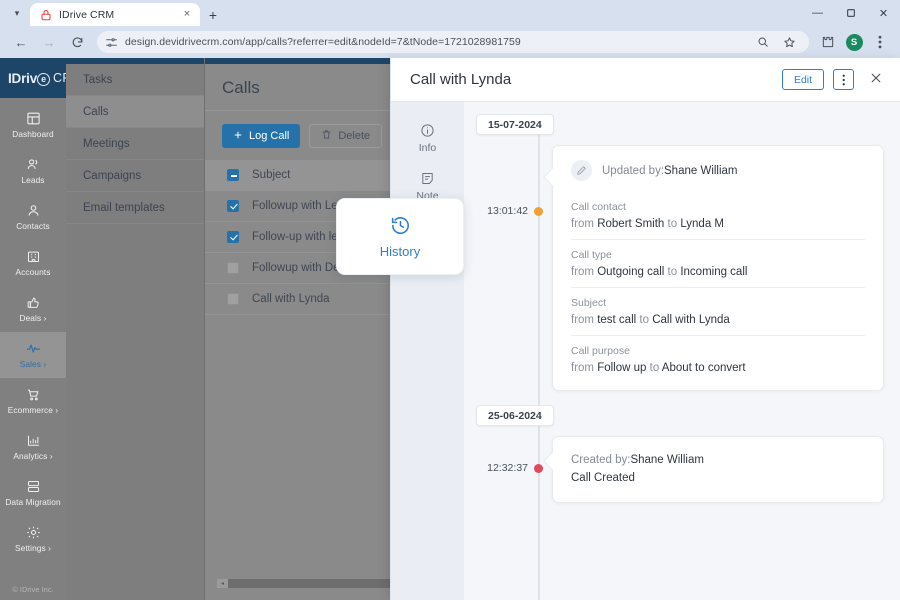 The height and width of the screenshot is (600, 900). Describe the element at coordinates (598, 207) in the screenshot. I see `field-label: Call contact` at that location.